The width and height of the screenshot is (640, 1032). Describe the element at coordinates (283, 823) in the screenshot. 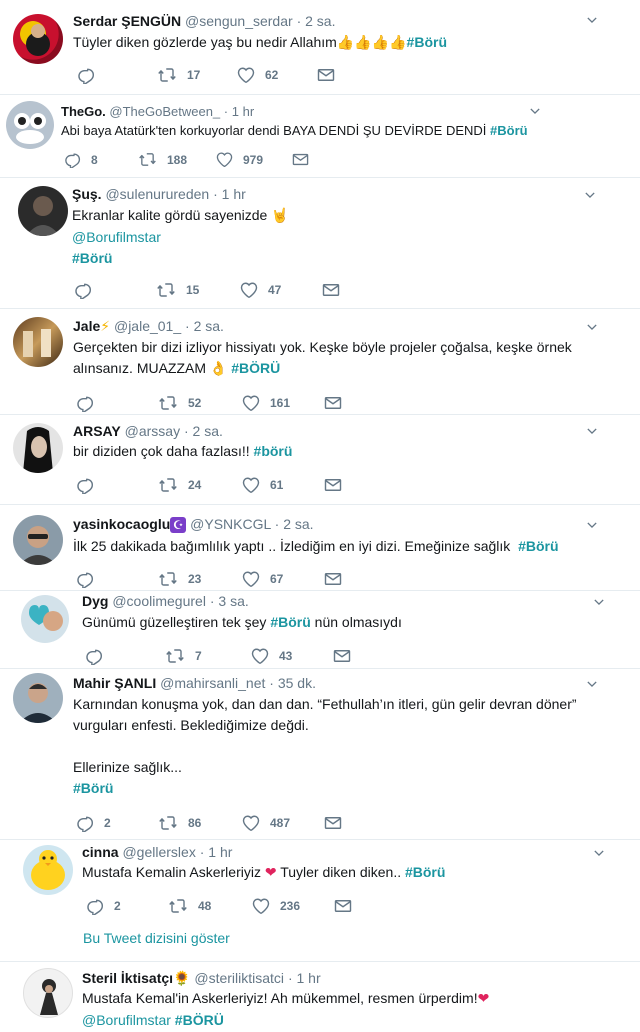

I see `like-button: 487` at that location.